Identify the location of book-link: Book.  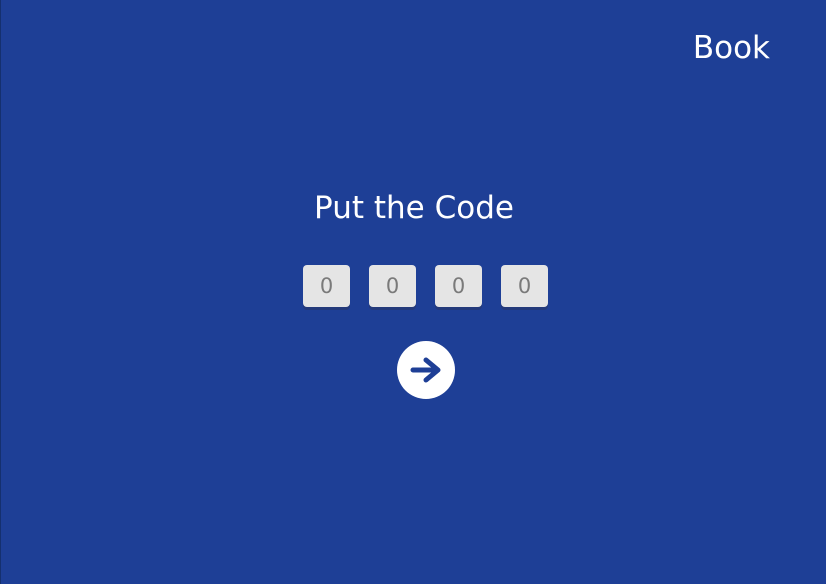
(731, 48).